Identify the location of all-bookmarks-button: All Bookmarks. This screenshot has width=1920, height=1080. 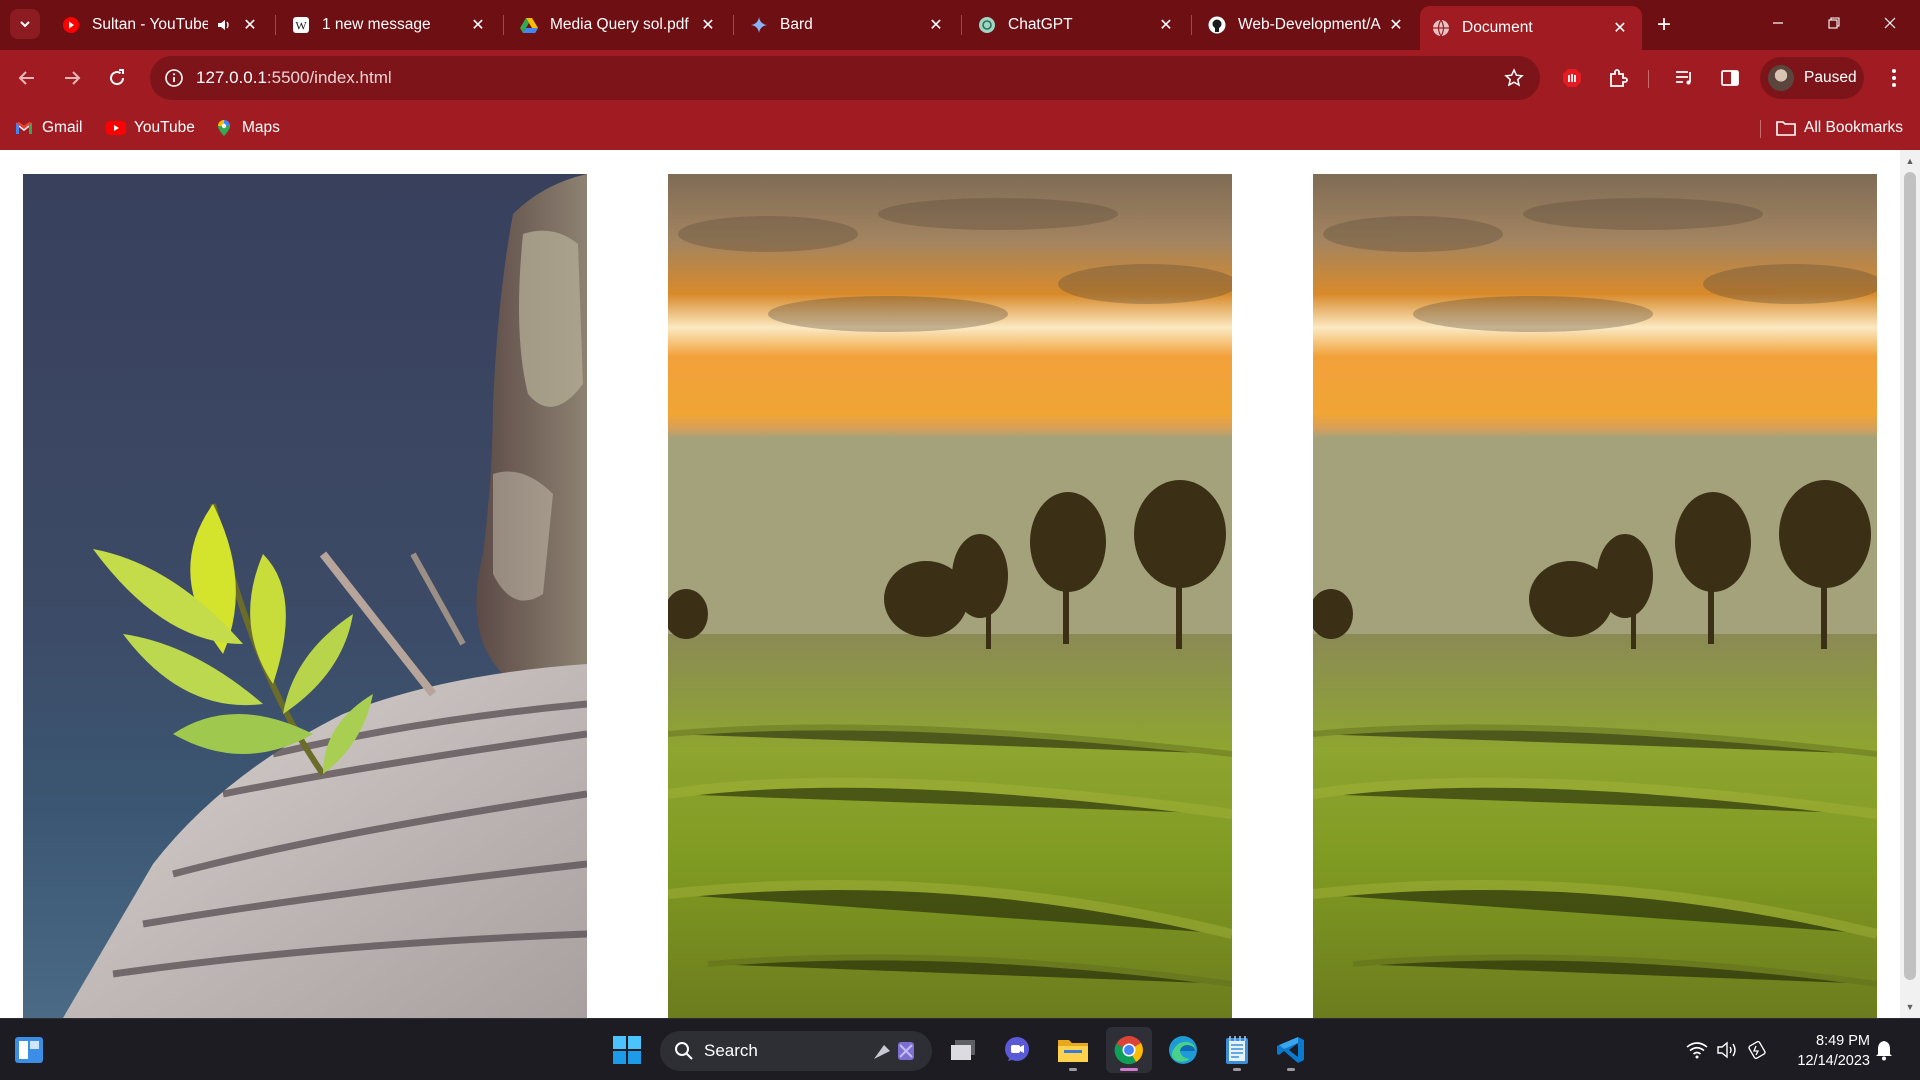
(1839, 128).